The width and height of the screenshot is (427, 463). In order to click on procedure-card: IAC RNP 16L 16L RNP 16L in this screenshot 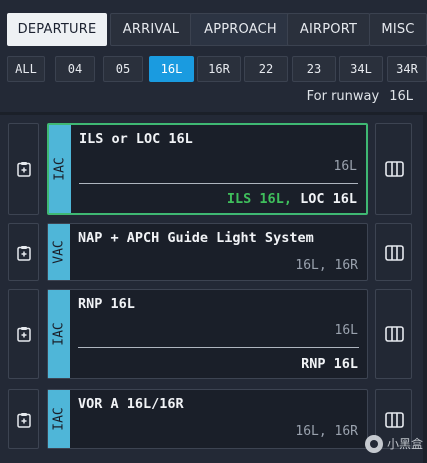, I will do `click(207, 334)`.